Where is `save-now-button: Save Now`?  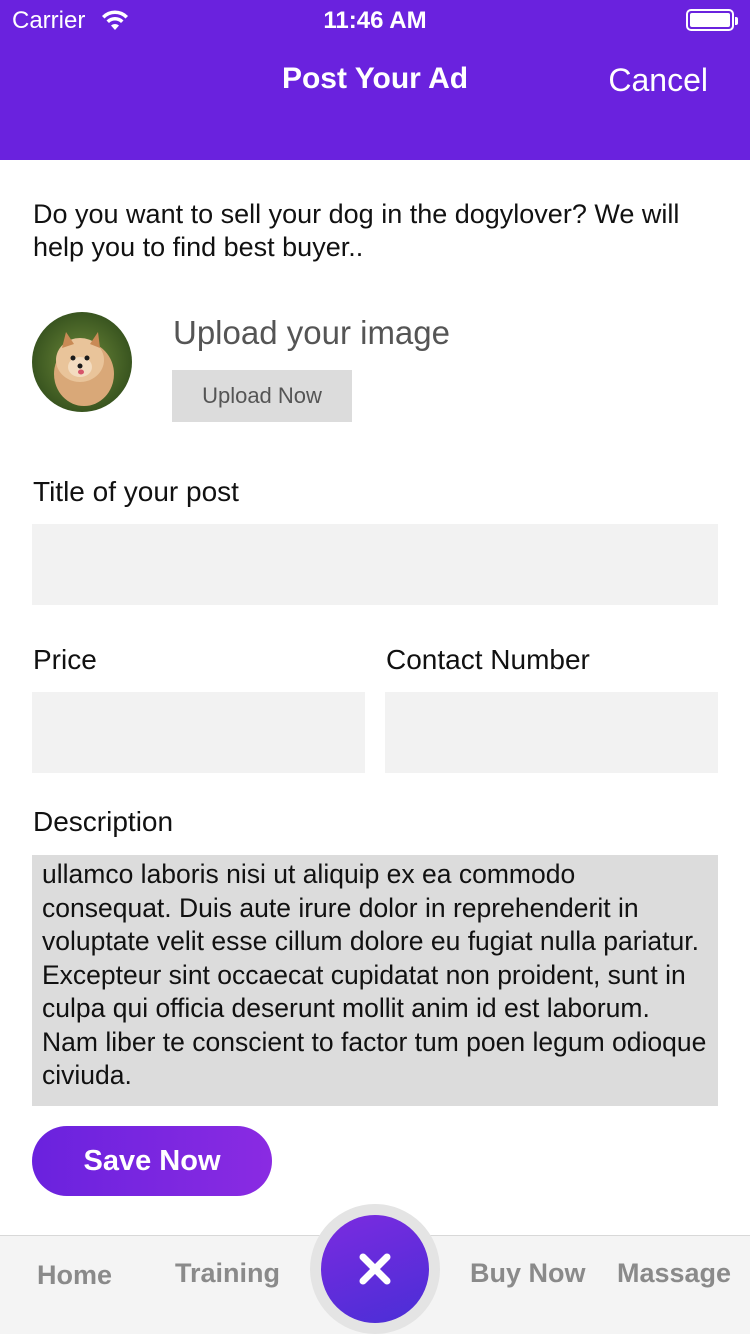 save-now-button: Save Now is located at coordinates (152, 1161).